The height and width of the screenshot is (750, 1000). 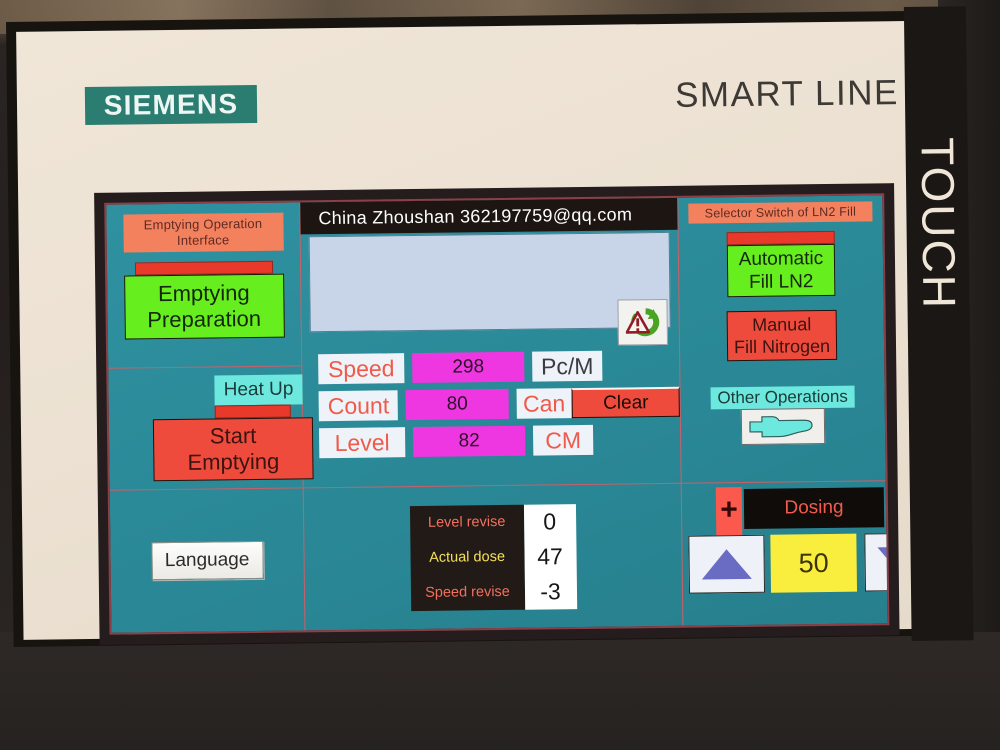 I want to click on dosing-value: 50, so click(x=814, y=563).